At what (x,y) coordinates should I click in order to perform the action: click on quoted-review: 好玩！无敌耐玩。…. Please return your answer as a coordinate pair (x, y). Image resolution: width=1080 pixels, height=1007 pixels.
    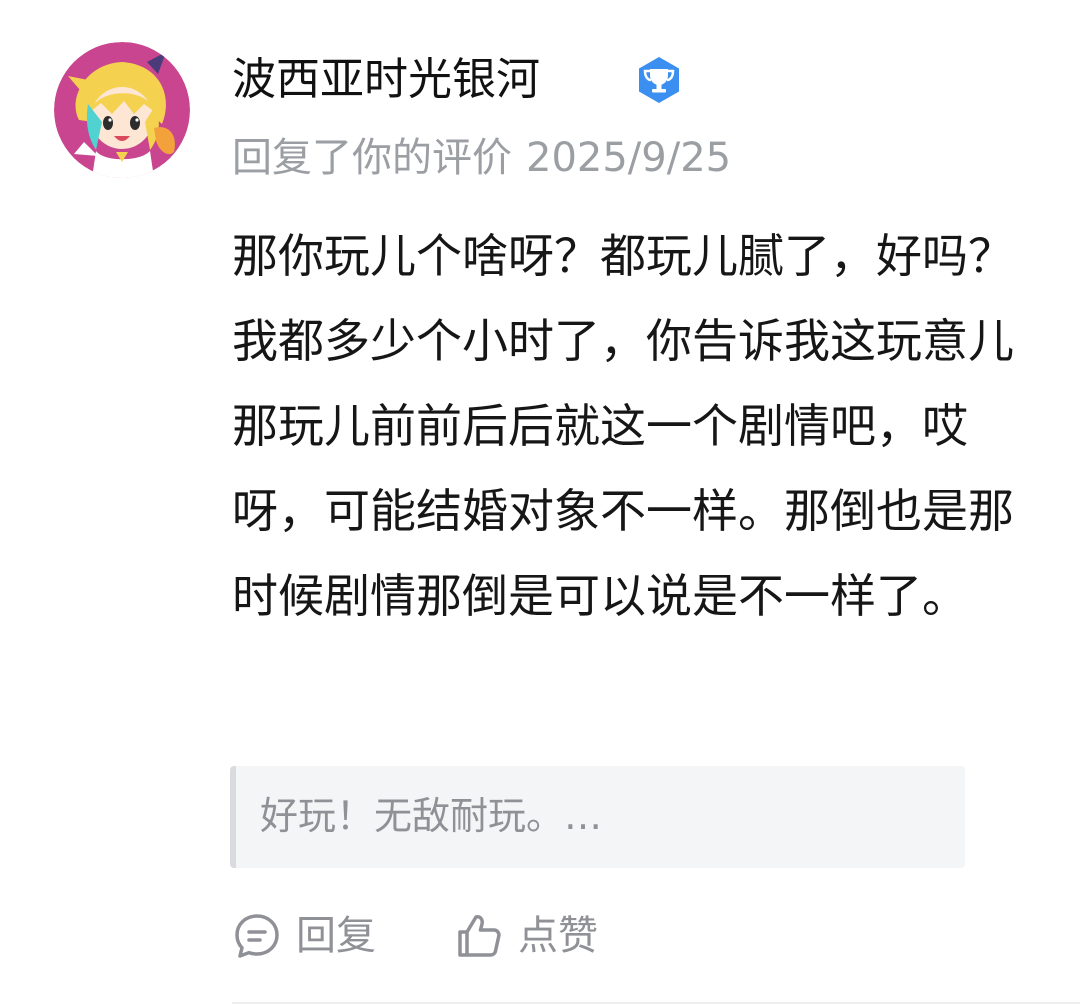
    Looking at the image, I should click on (597, 817).